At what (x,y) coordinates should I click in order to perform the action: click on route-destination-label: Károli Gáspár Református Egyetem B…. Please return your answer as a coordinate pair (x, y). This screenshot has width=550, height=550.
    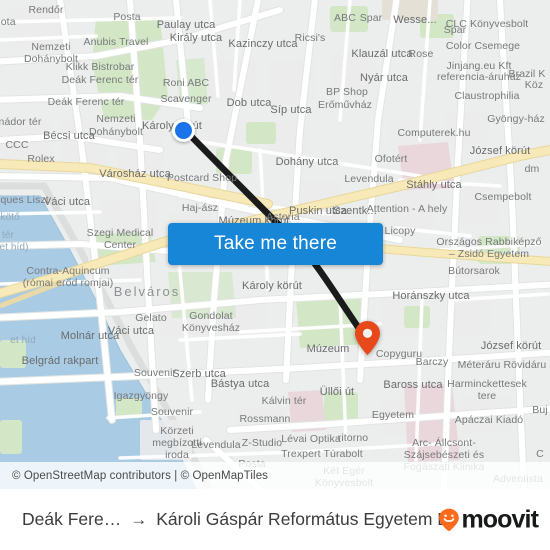
    Looking at the image, I should click on (304, 519).